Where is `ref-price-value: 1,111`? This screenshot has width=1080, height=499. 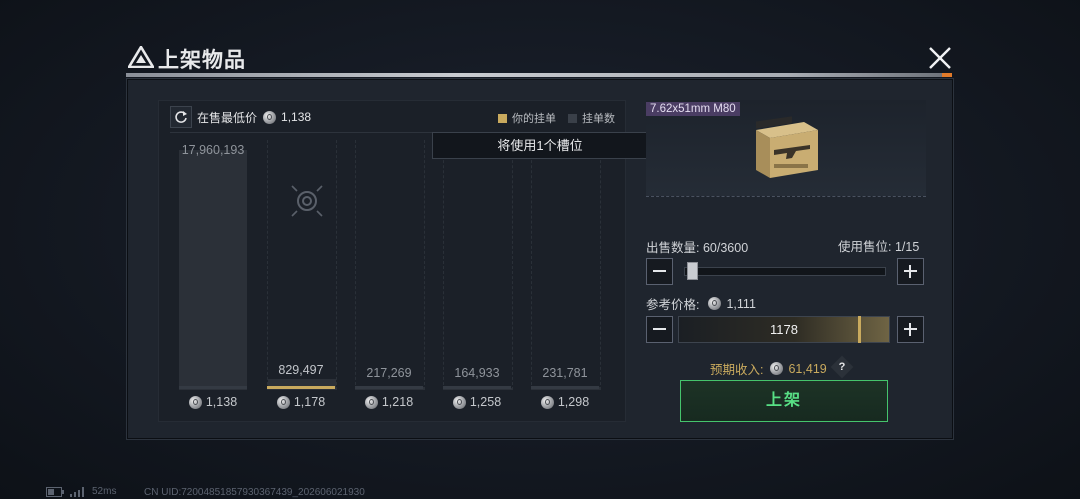
ref-price-value: 1,111 is located at coordinates (741, 303).